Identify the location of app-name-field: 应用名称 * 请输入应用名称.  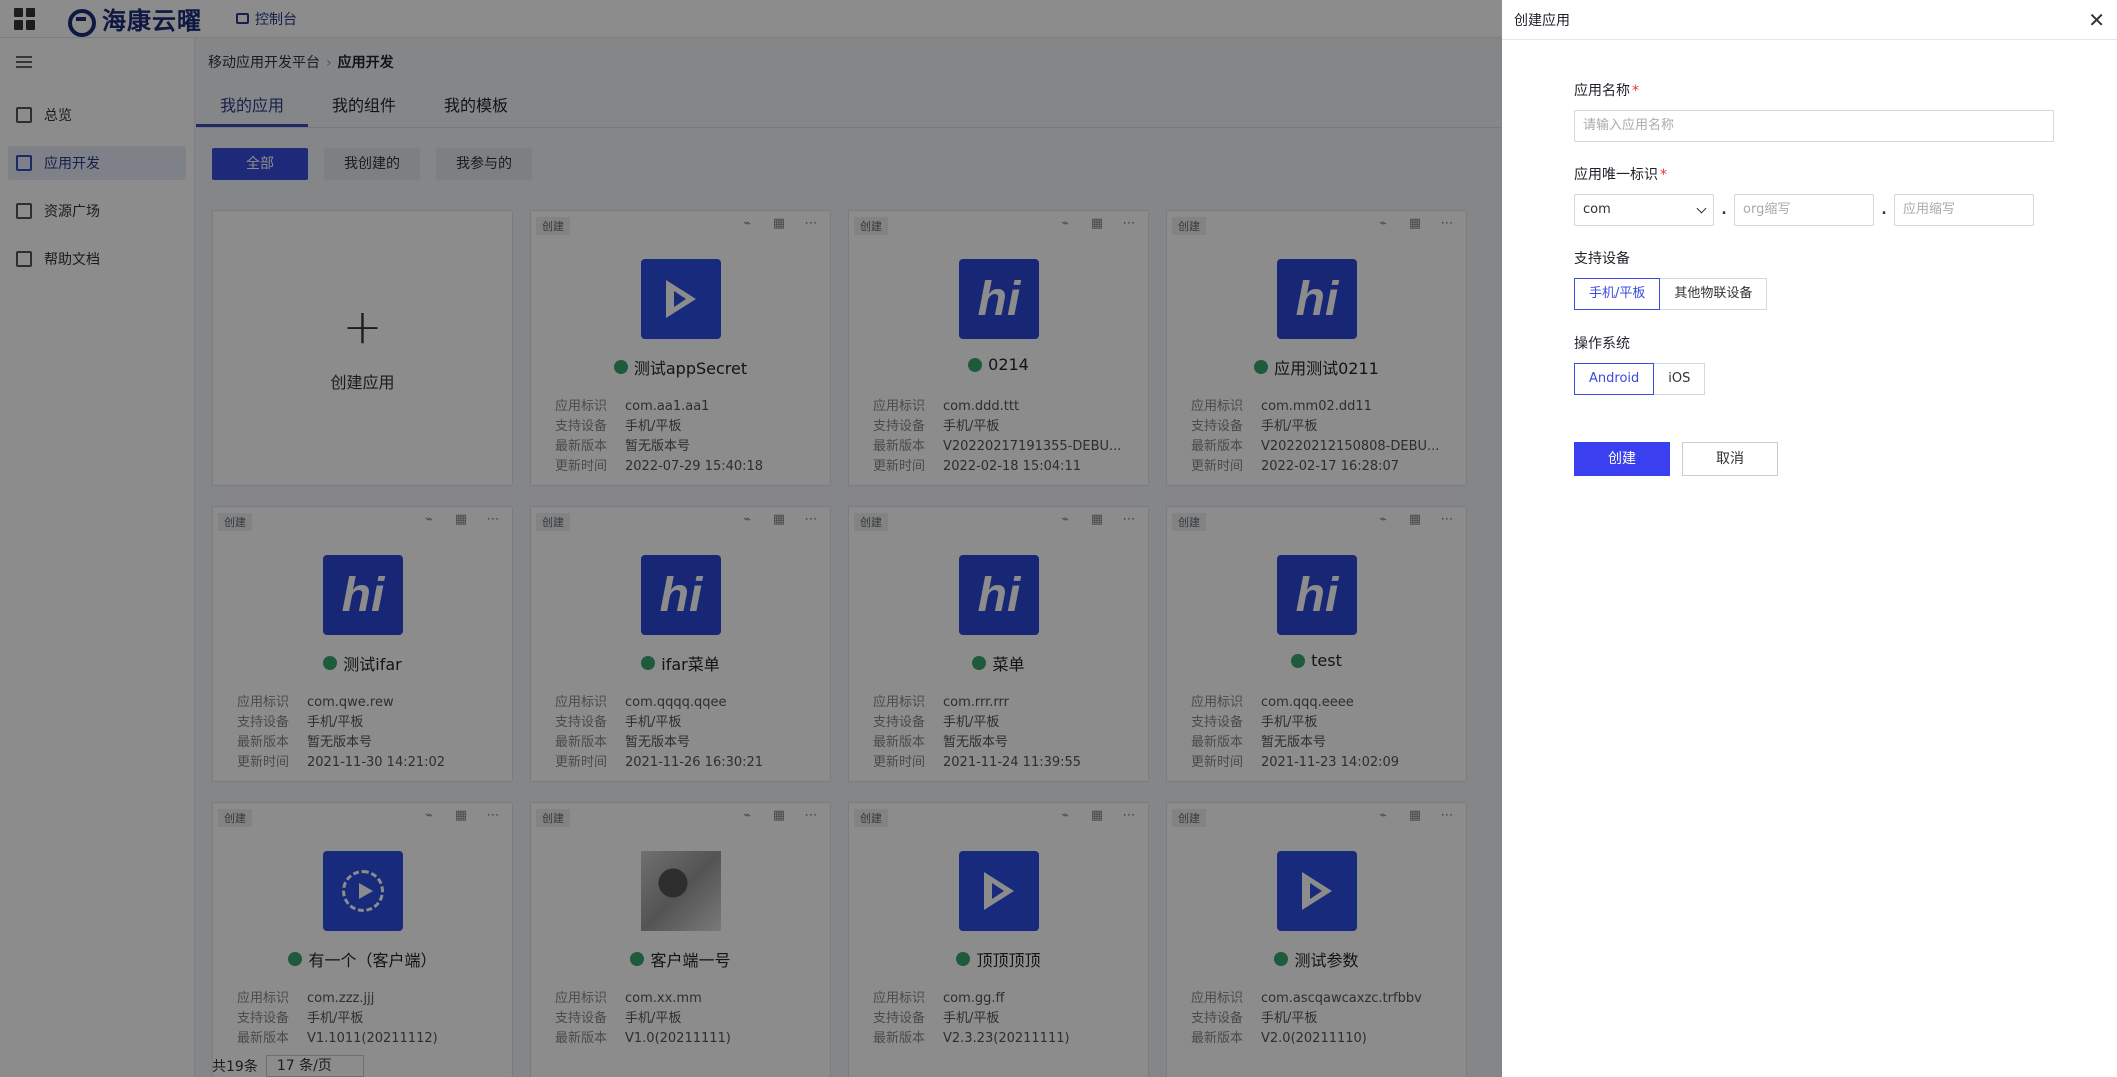
(1814, 111).